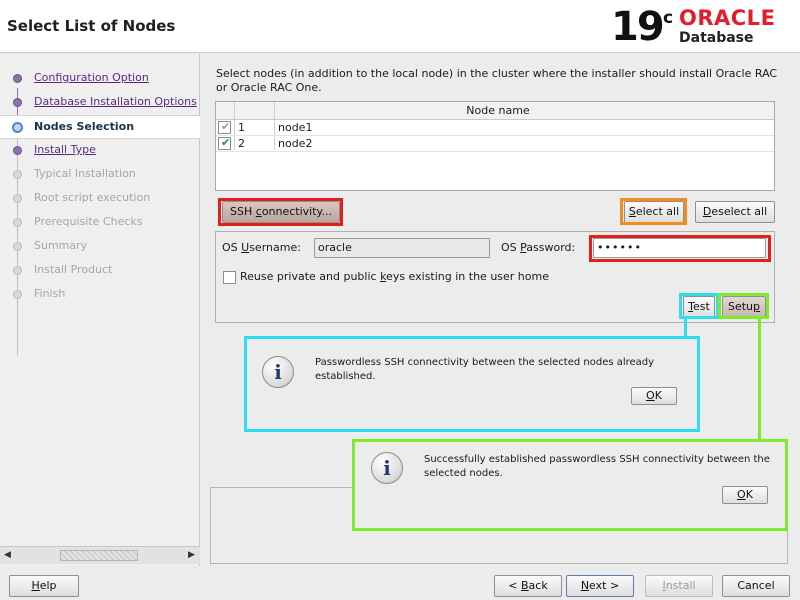 This screenshot has height=600, width=800. Describe the element at coordinates (498, 110) in the screenshot. I see `column-header-node-name: Node name` at that location.